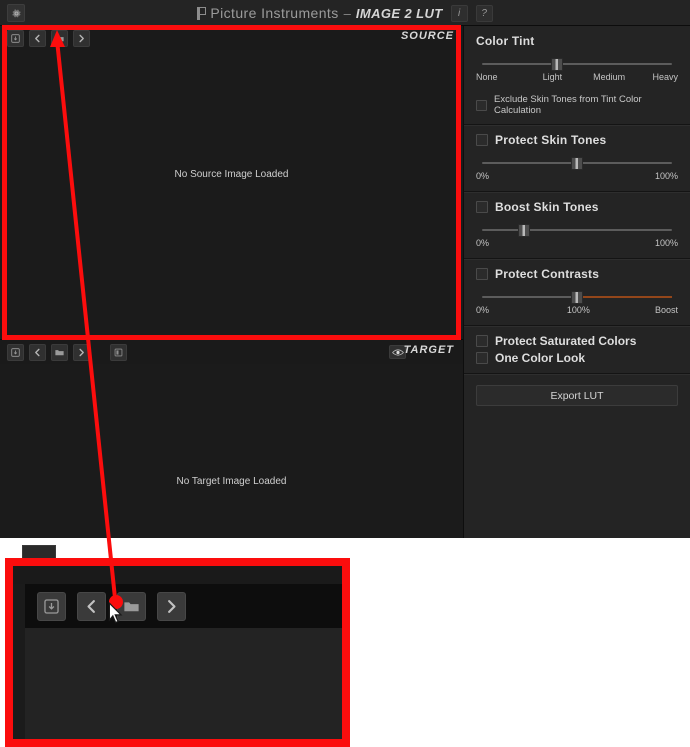 Image resolution: width=690 pixels, height=747 pixels. I want to click on help-button: ?, so click(484, 13).